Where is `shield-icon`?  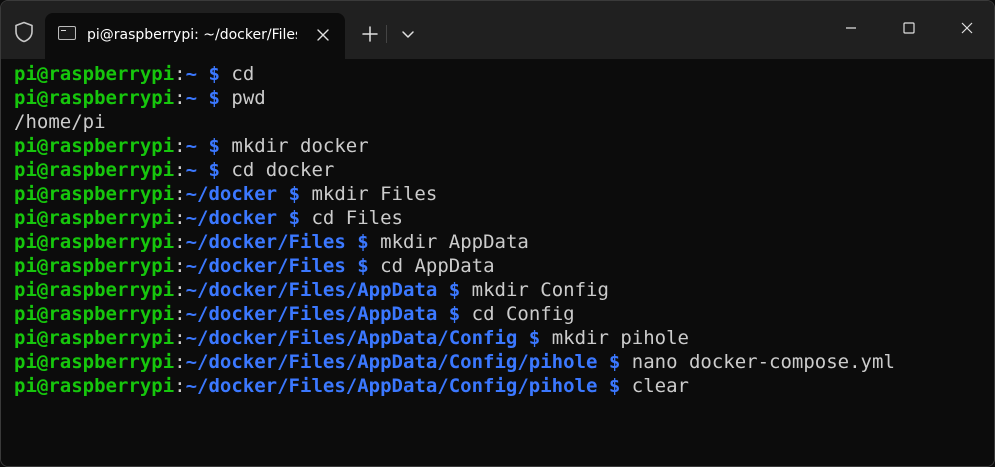 shield-icon is located at coordinates (24, 32).